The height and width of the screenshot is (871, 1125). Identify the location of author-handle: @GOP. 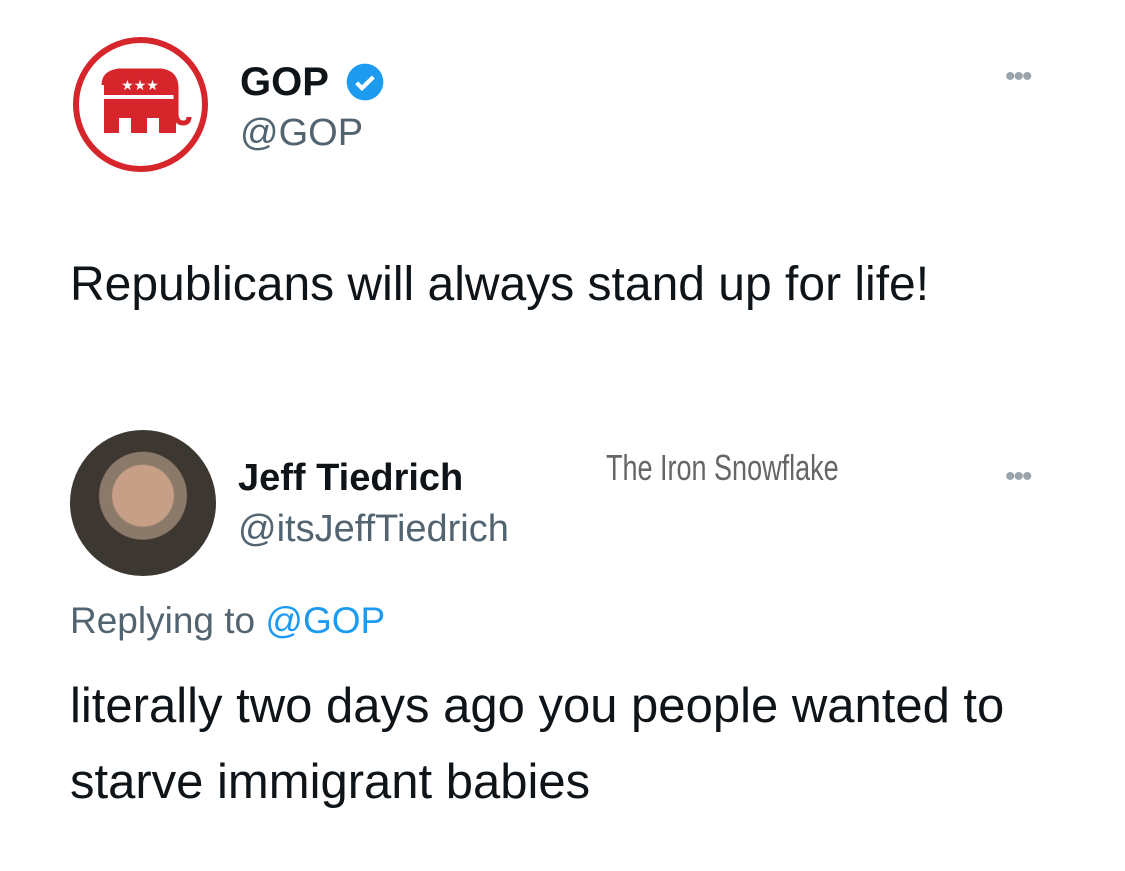
(301, 133).